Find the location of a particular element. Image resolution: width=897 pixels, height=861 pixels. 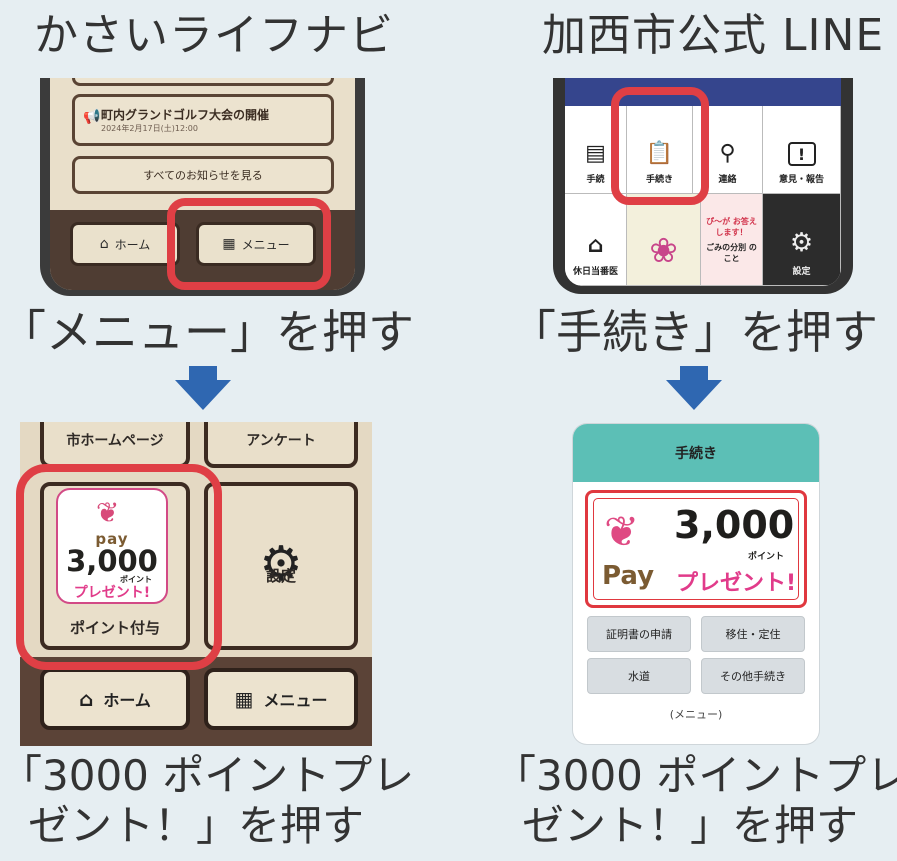

highlight-tetsuzuki-tile is located at coordinates (660, 146).